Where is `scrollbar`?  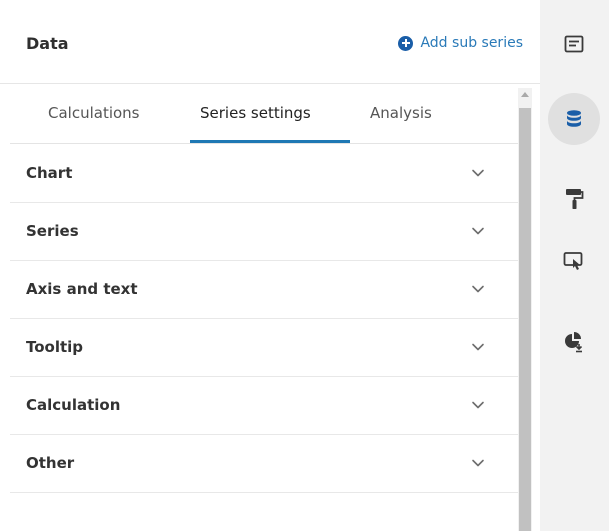
scrollbar is located at coordinates (525, 309).